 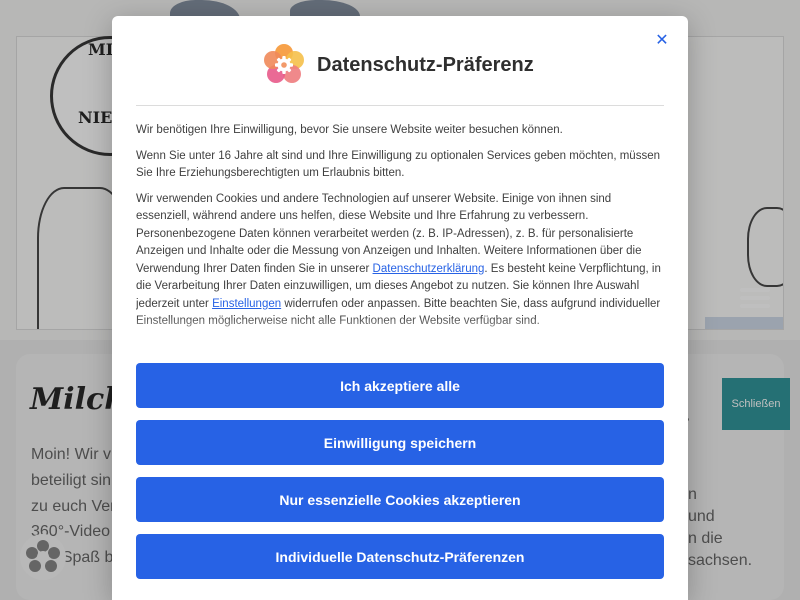 What do you see at coordinates (400, 385) in the screenshot?
I see `accept-all-button: Ich akzeptiere alle` at bounding box center [400, 385].